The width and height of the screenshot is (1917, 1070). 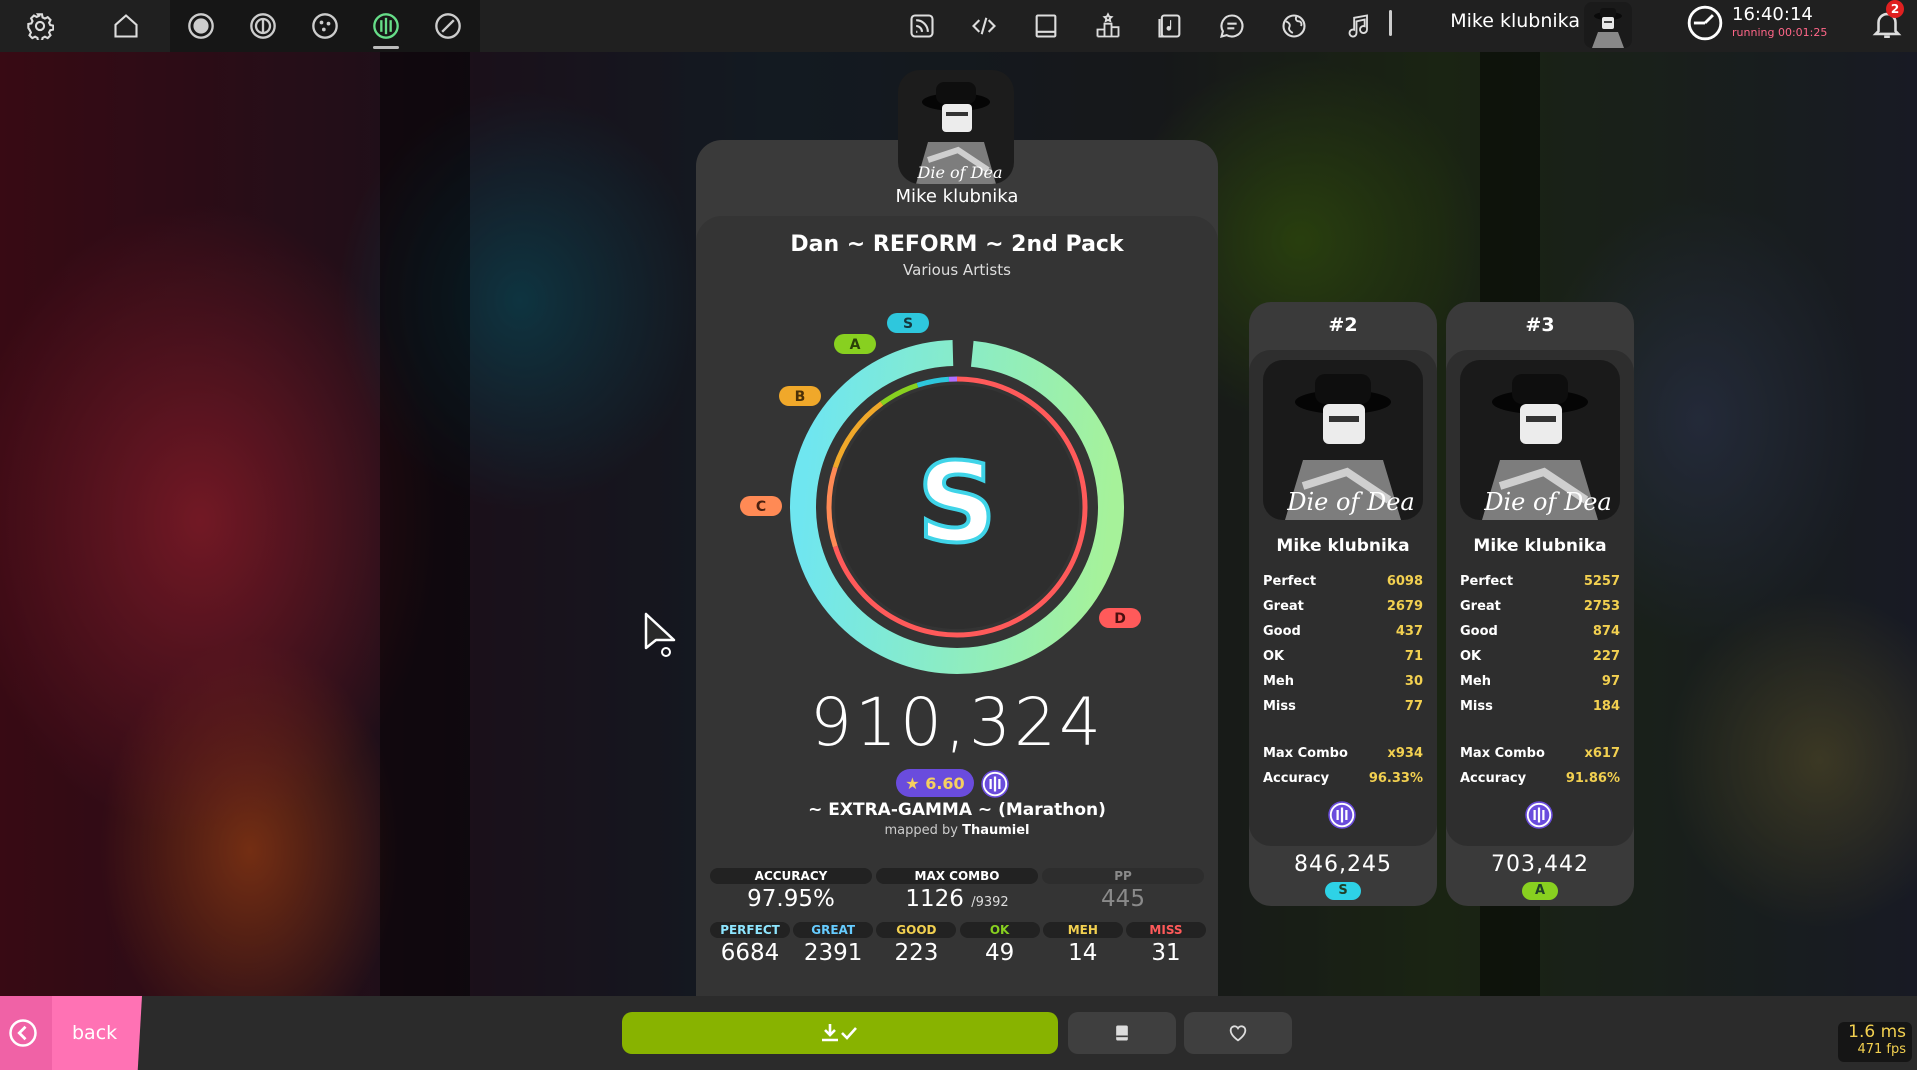 I want to click on fps-counter: 1.6 ms 471 fps, so click(x=1875, y=1042).